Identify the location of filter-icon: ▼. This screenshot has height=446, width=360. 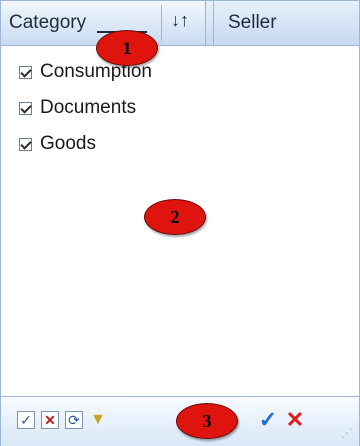
(98, 420).